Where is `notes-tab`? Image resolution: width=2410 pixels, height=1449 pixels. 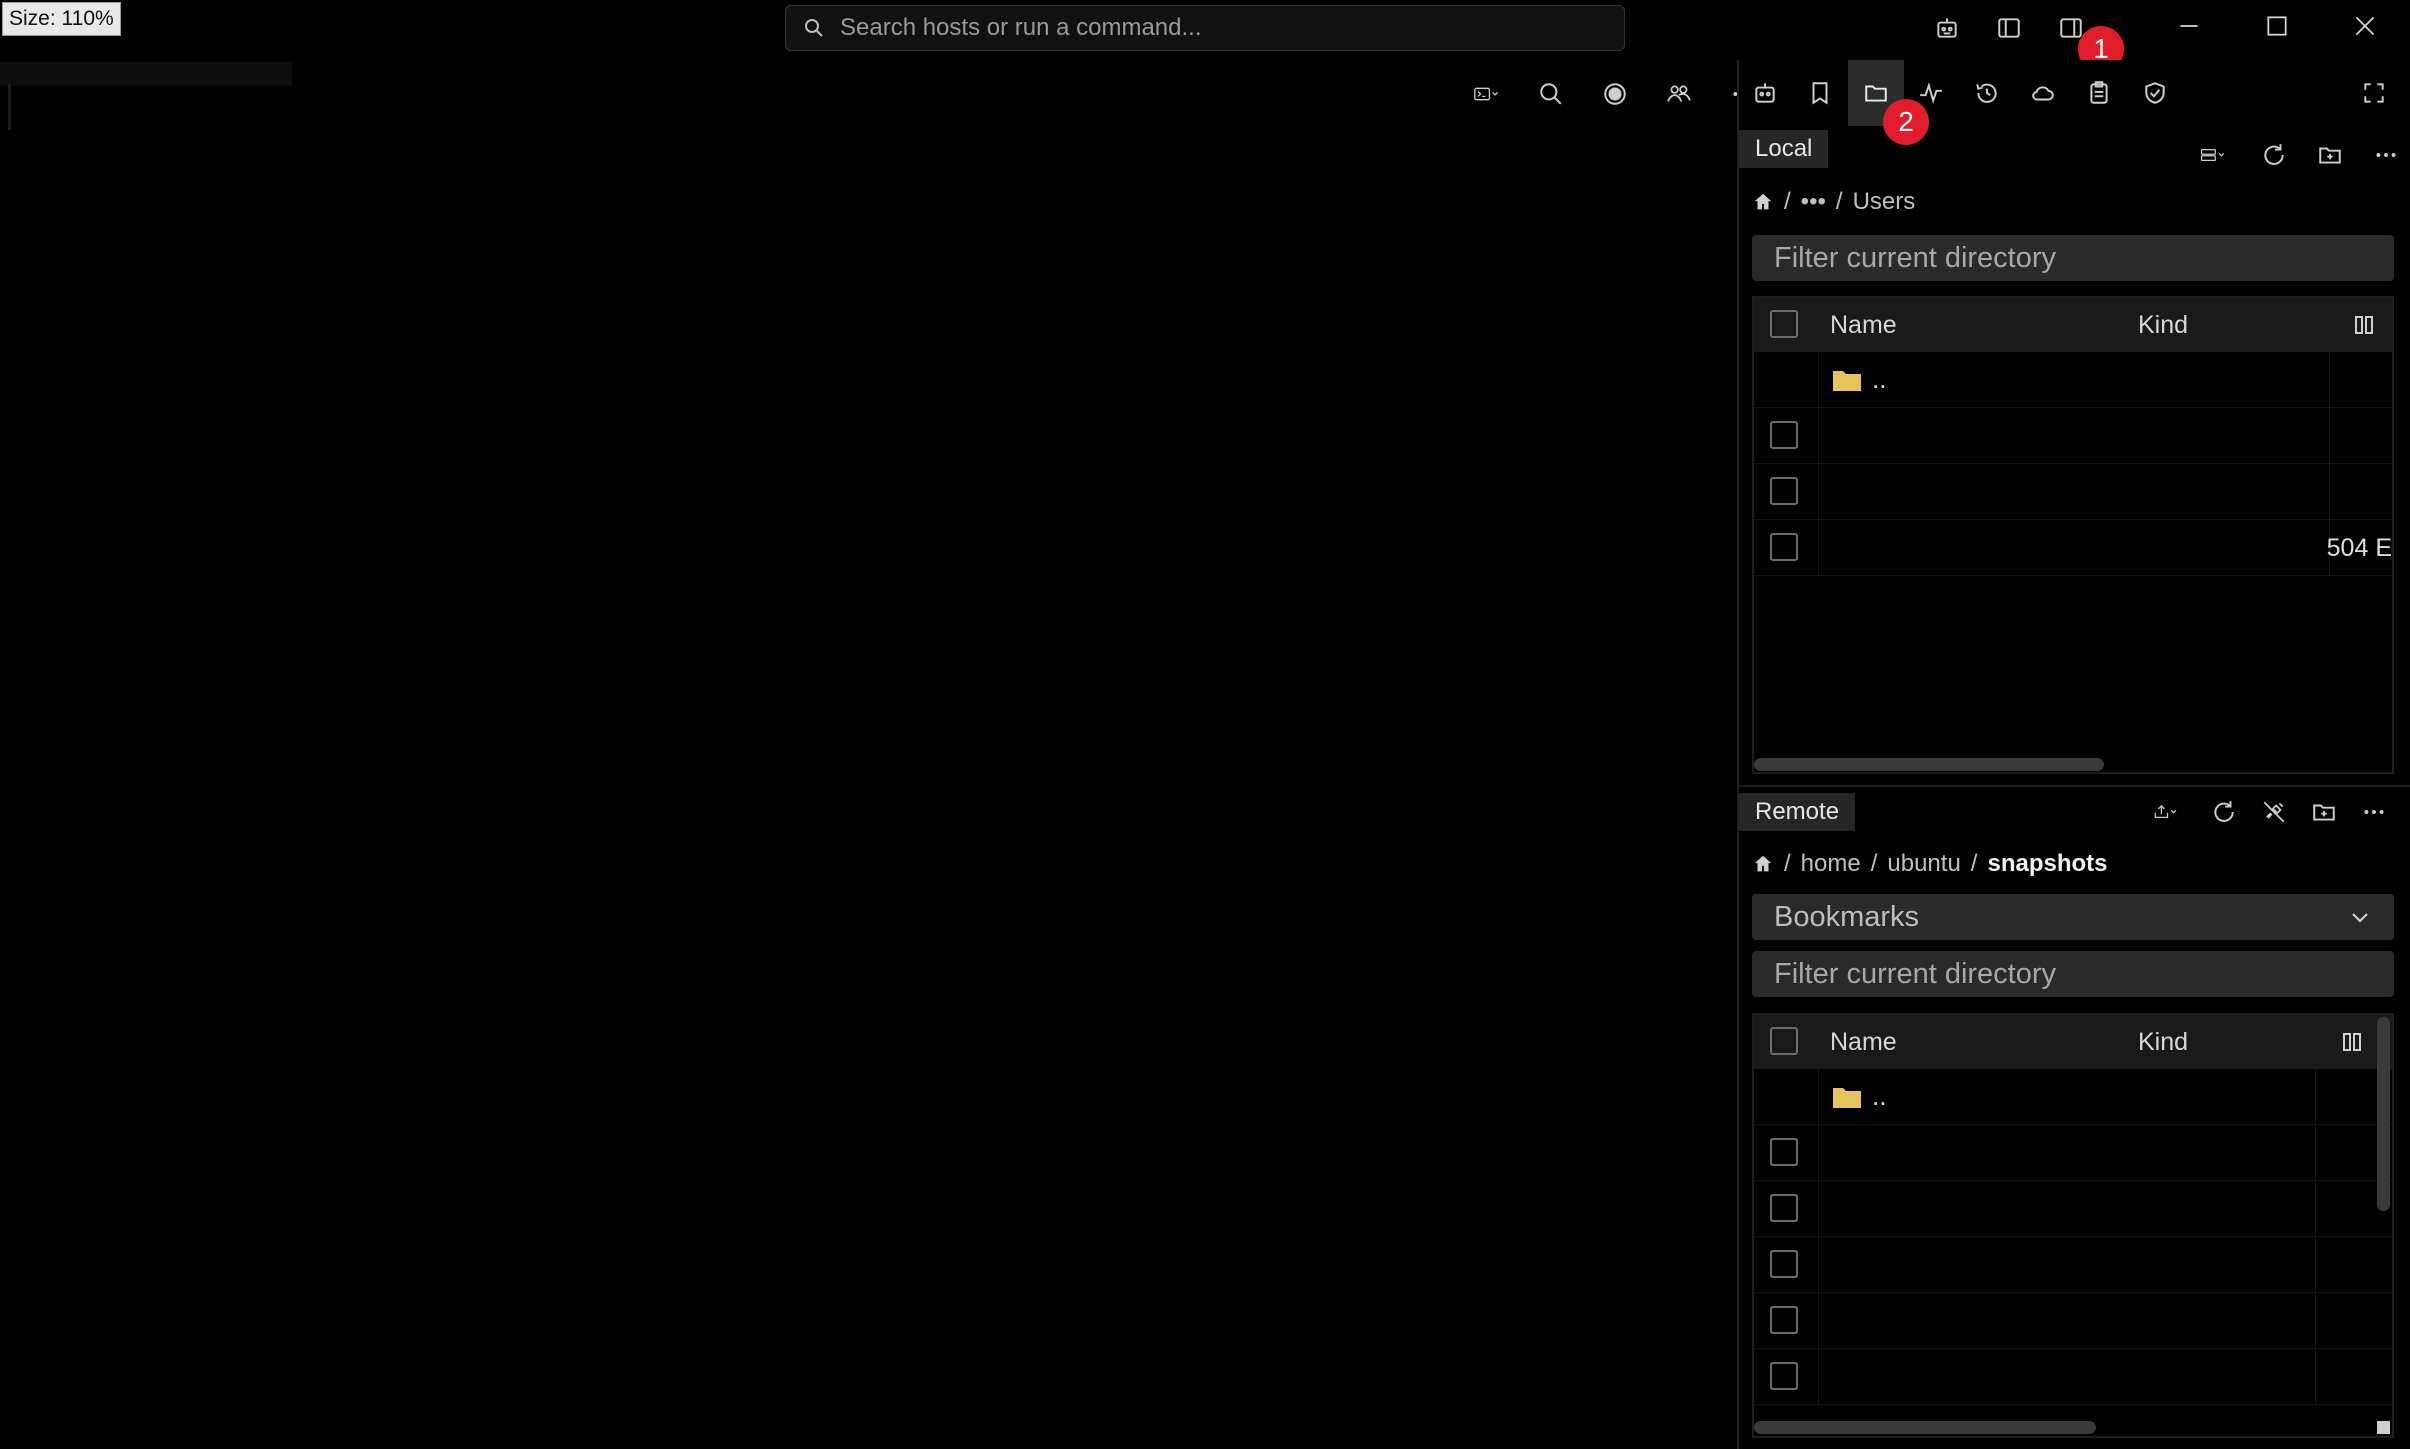
notes-tab is located at coordinates (2099, 93).